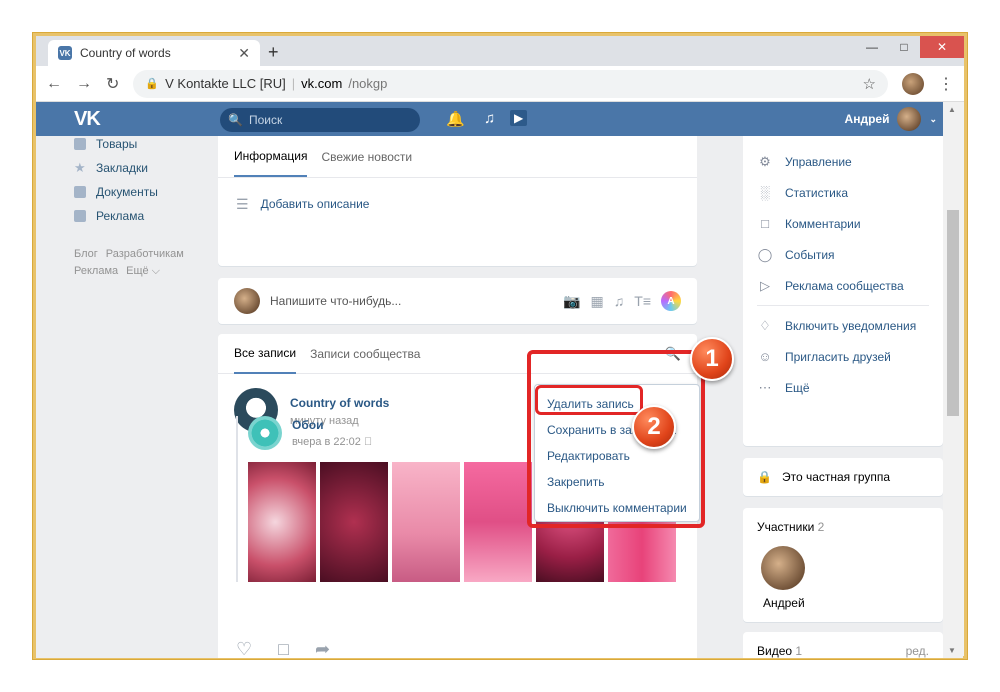 The height and width of the screenshot is (692, 1000). What do you see at coordinates (597, 301) in the screenshot?
I see `video-icon: ▦` at bounding box center [597, 301].